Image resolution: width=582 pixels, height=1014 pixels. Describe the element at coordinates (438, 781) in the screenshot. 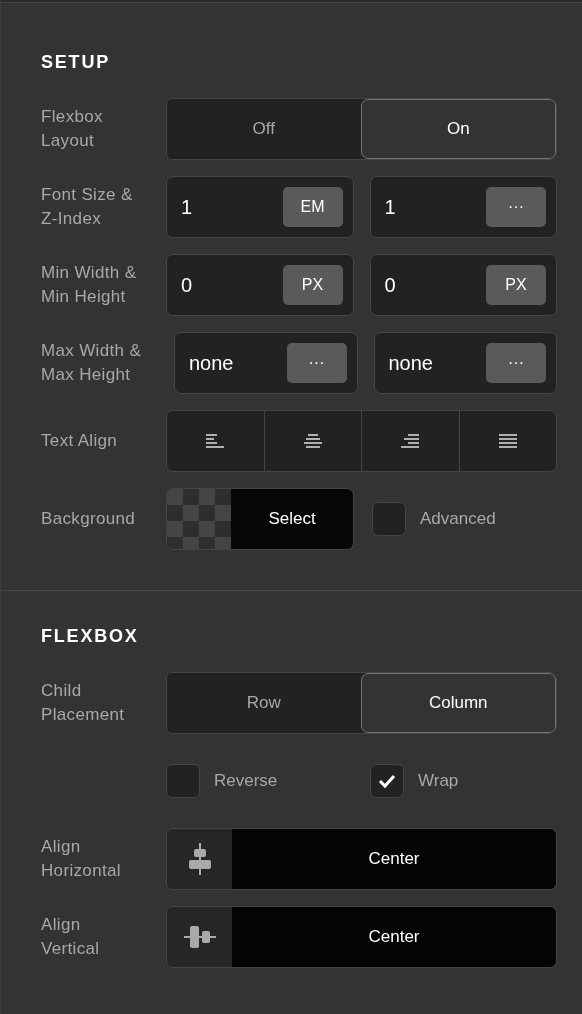

I see `checkbox-label: Wrap` at that location.